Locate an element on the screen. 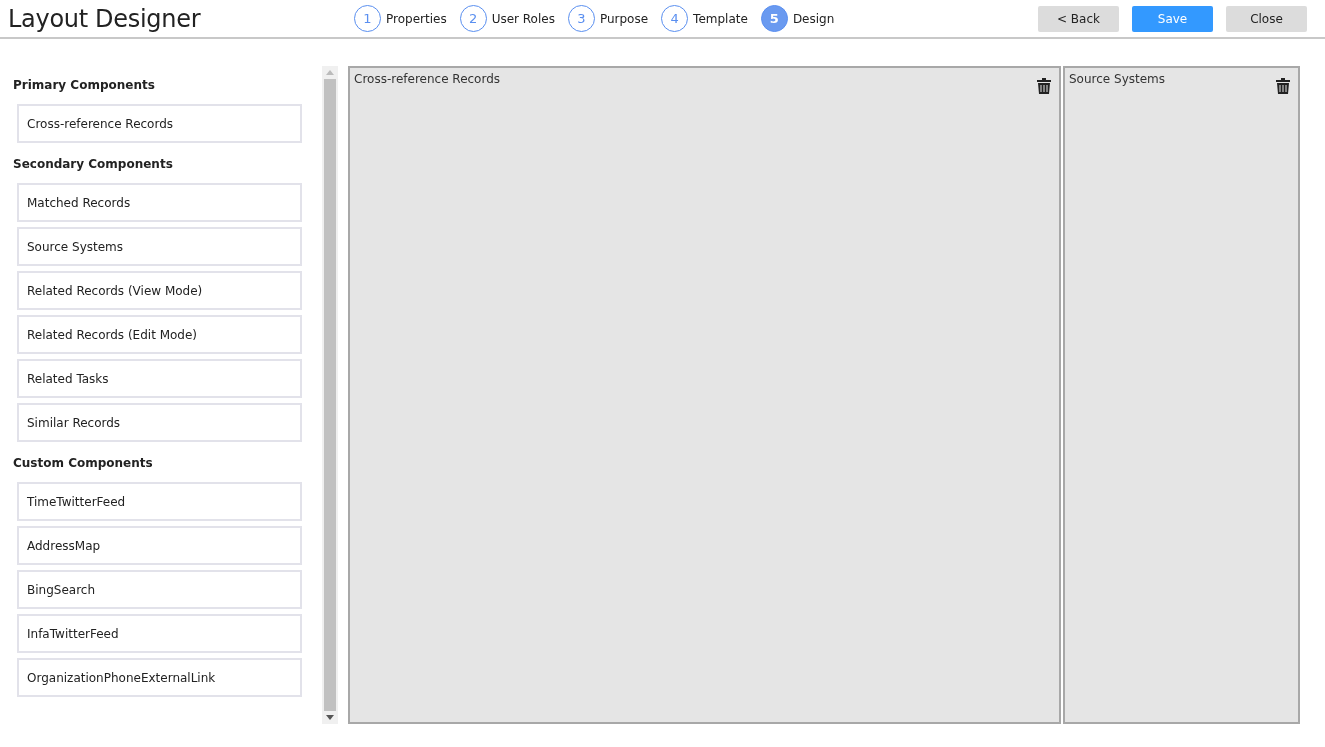 Image resolution: width=1325 pixels, height=747 pixels. component-item: Matched Records is located at coordinates (159, 202).